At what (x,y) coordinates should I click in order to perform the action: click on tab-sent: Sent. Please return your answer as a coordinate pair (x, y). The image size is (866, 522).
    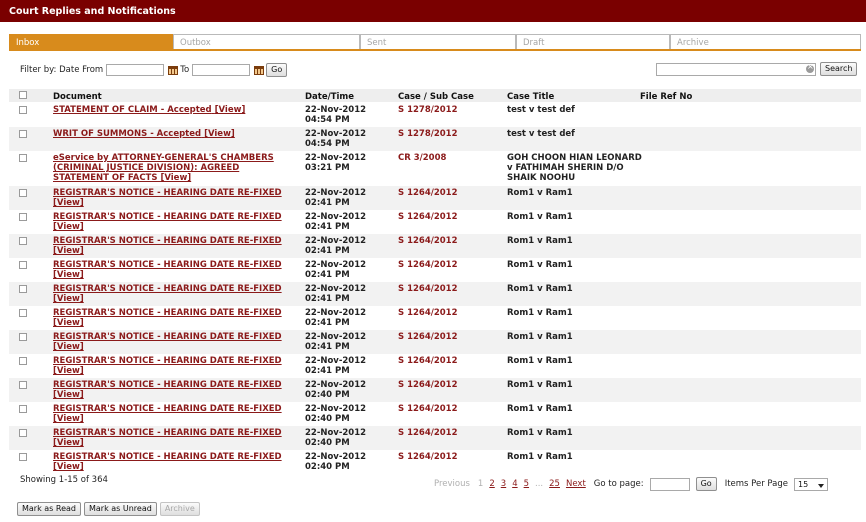
    Looking at the image, I should click on (438, 42).